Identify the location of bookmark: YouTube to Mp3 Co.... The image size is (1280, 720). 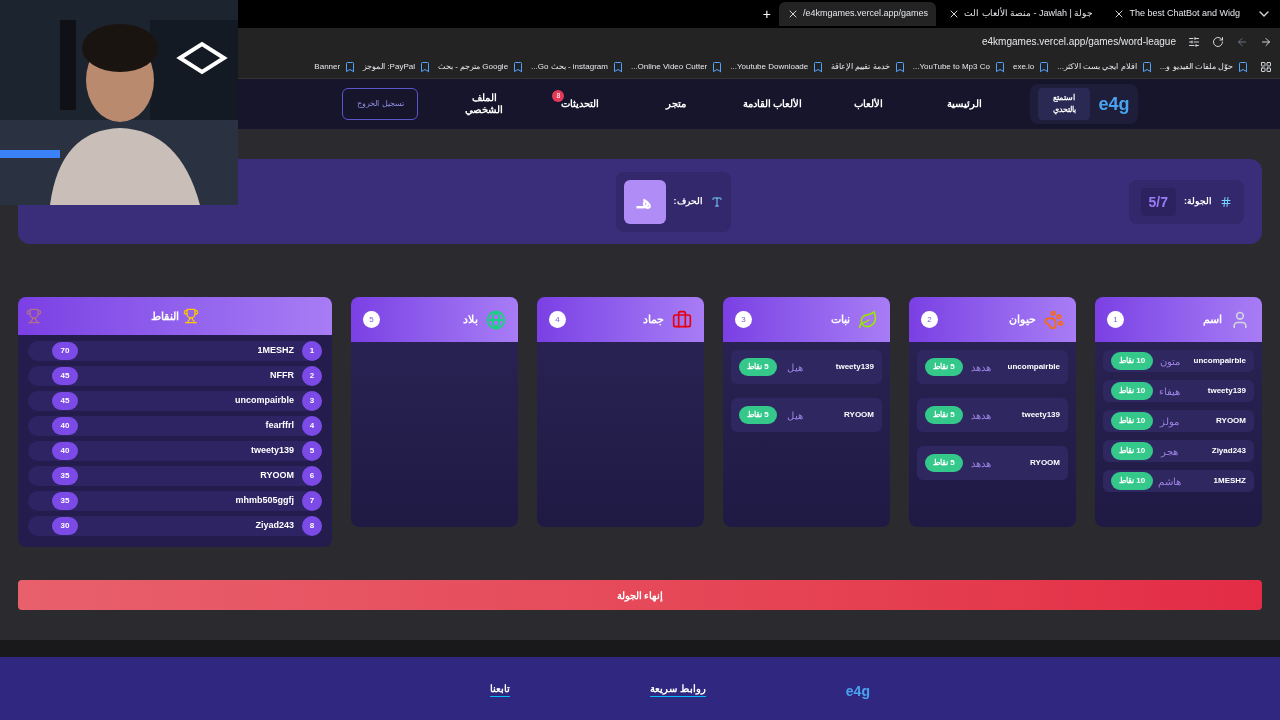
(951, 66).